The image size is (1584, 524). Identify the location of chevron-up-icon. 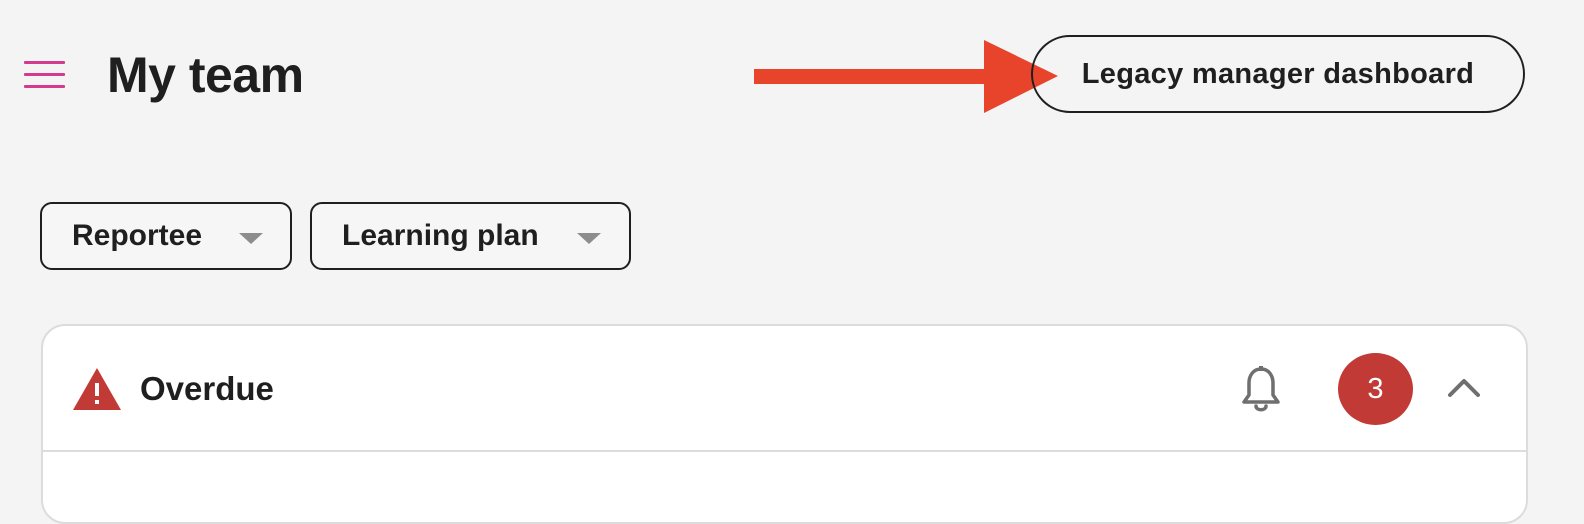
(1464, 387).